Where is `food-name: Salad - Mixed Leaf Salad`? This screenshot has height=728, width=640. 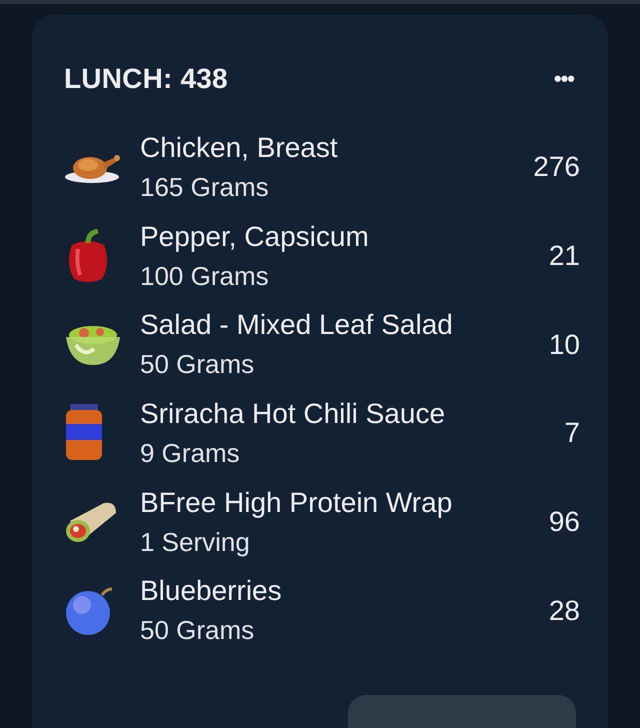
food-name: Salad - Mixed Leaf Salad is located at coordinates (297, 325).